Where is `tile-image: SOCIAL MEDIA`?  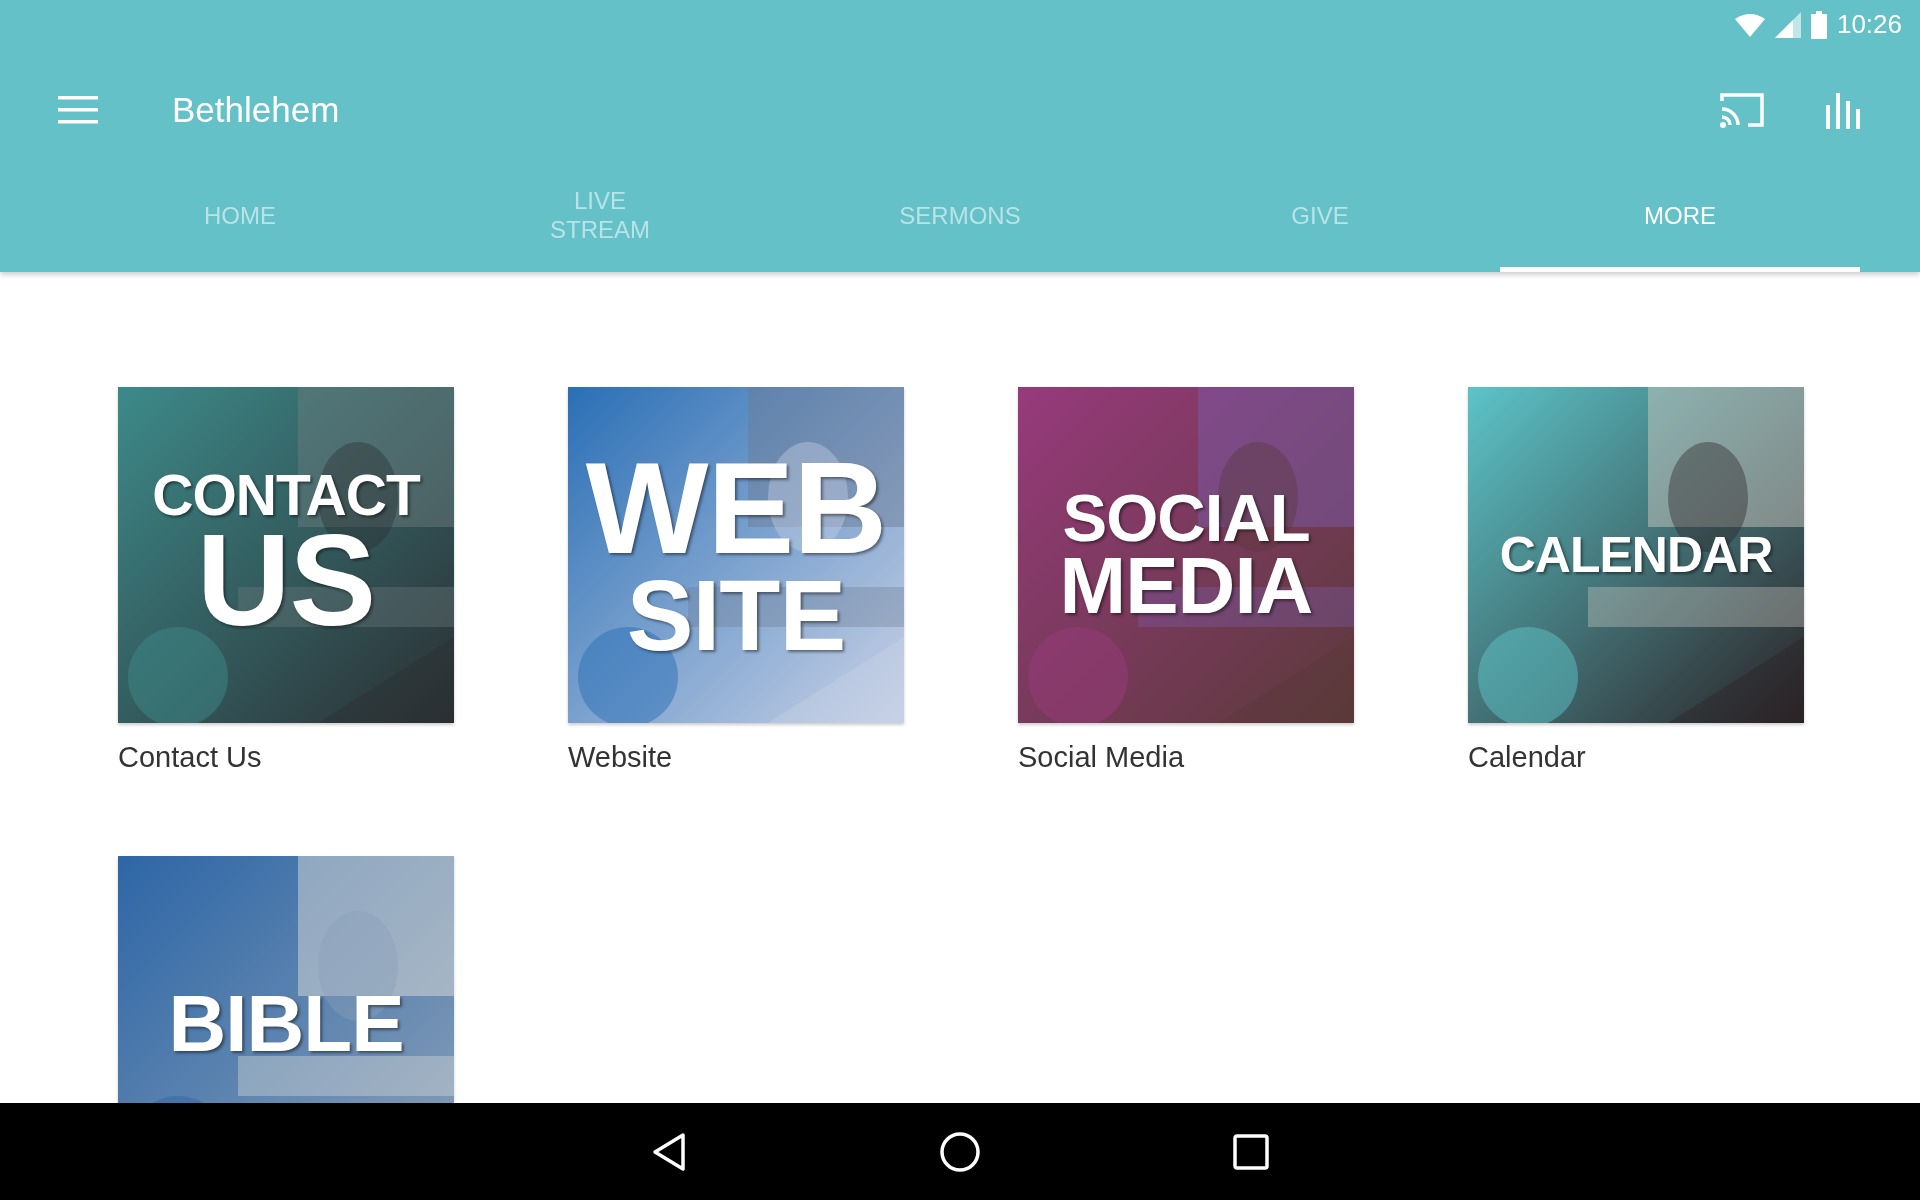
tile-image: SOCIAL MEDIA is located at coordinates (1186, 555).